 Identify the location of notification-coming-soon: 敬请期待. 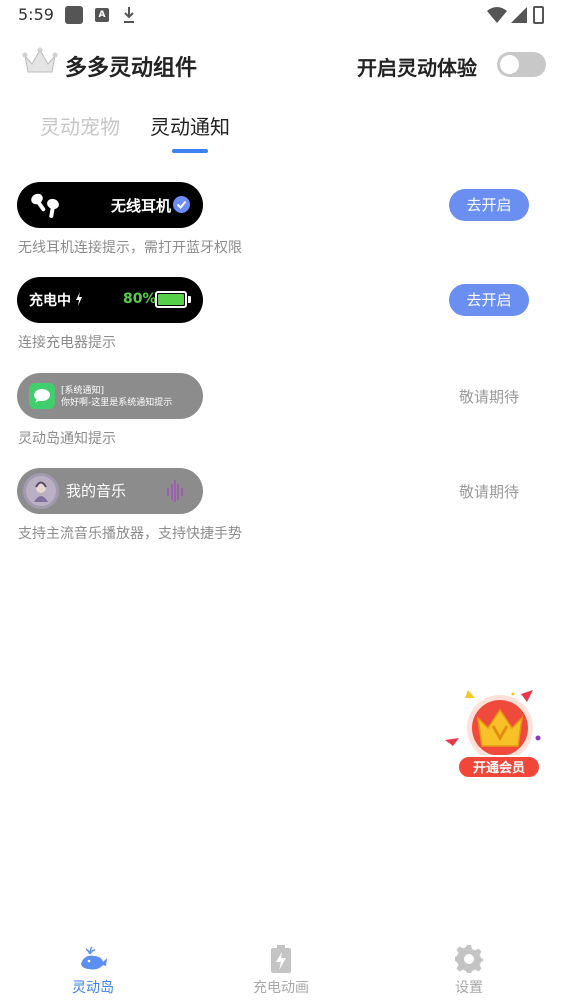
(489, 397).